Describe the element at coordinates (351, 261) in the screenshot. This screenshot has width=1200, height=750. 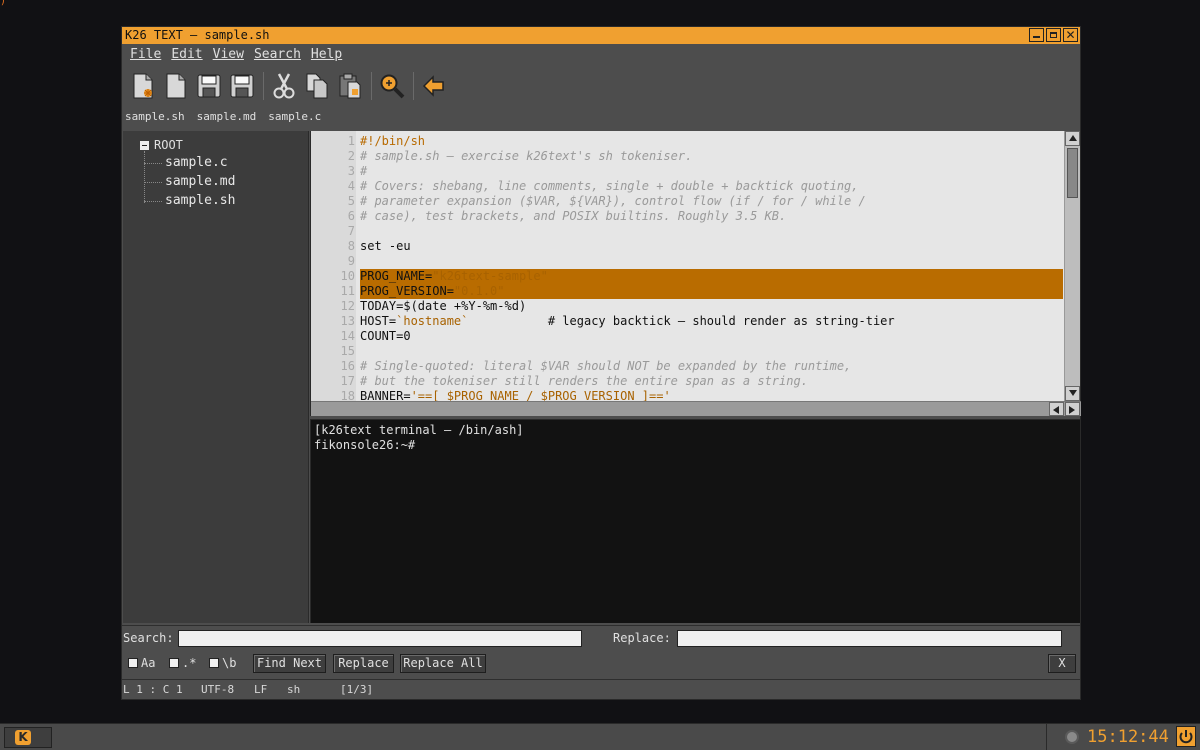
I see `line-number: 9` at that location.